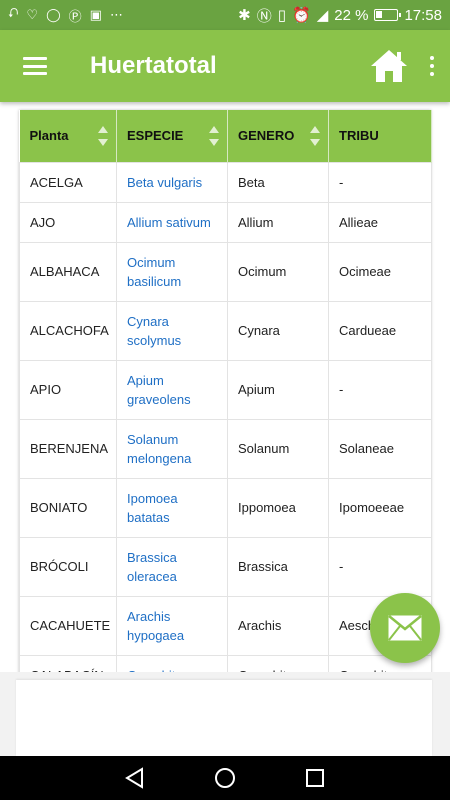 The width and height of the screenshot is (450, 800). What do you see at coordinates (53, 14) in the screenshot?
I see `whatsapp-icon: ◯` at bounding box center [53, 14].